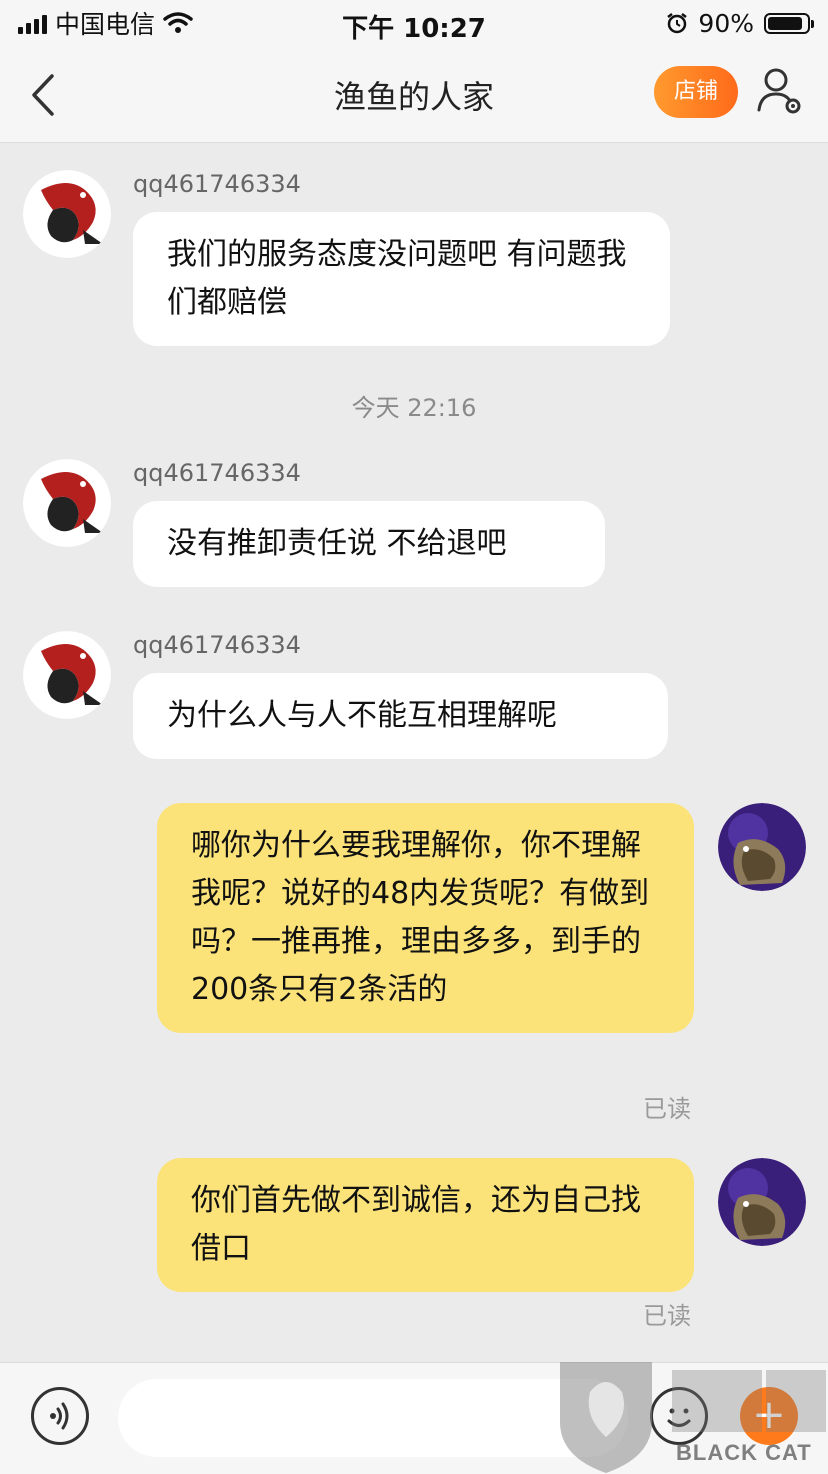  What do you see at coordinates (677, 23) in the screenshot?
I see `alarm-icon` at bounding box center [677, 23].